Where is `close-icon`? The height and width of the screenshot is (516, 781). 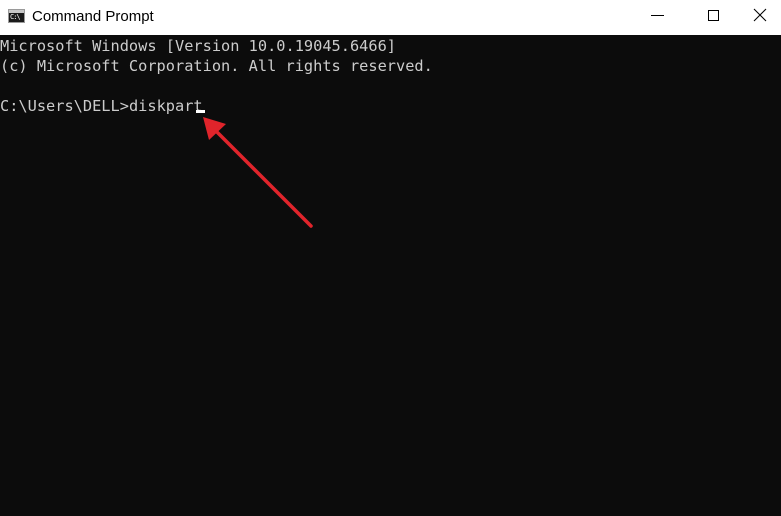 close-icon is located at coordinates (760, 15).